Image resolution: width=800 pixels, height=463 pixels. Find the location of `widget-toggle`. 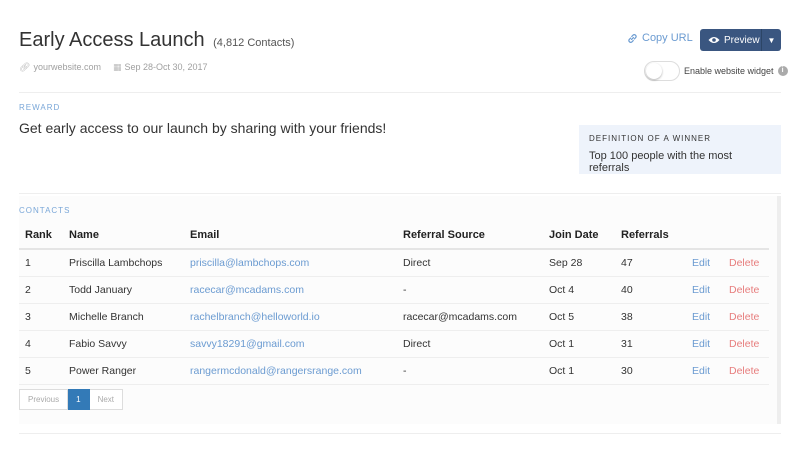

widget-toggle is located at coordinates (662, 71).